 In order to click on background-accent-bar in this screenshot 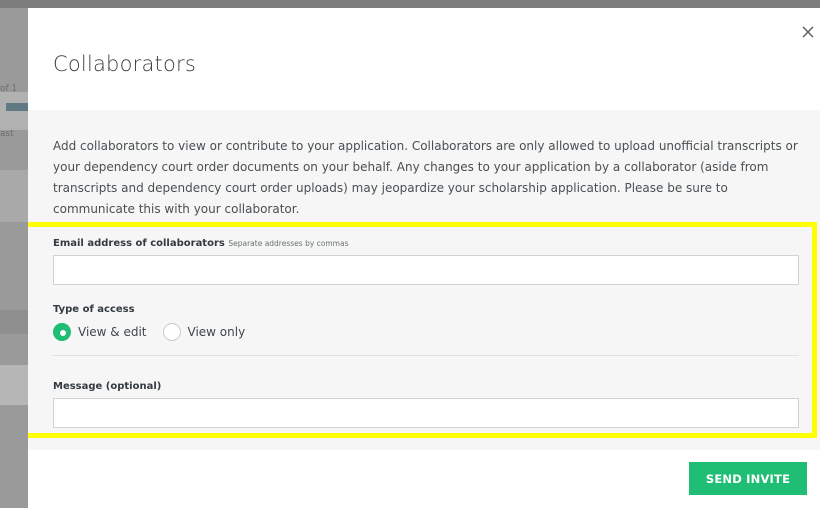, I will do `click(17, 107)`.